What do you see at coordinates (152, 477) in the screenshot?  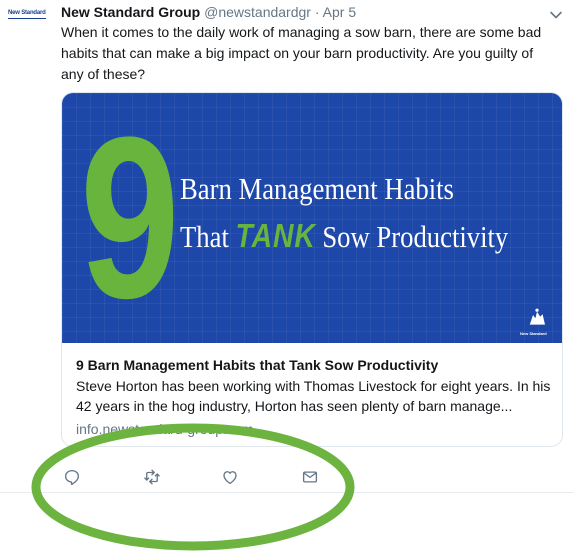 I see `retweet-icon` at bounding box center [152, 477].